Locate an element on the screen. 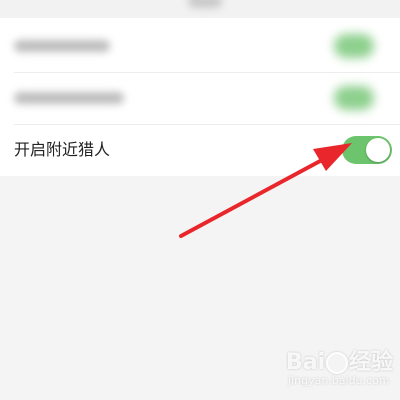 This screenshot has height=400, width=400. setting-row-nearby-hunters: 开启附近猎人 is located at coordinates (200, 150).